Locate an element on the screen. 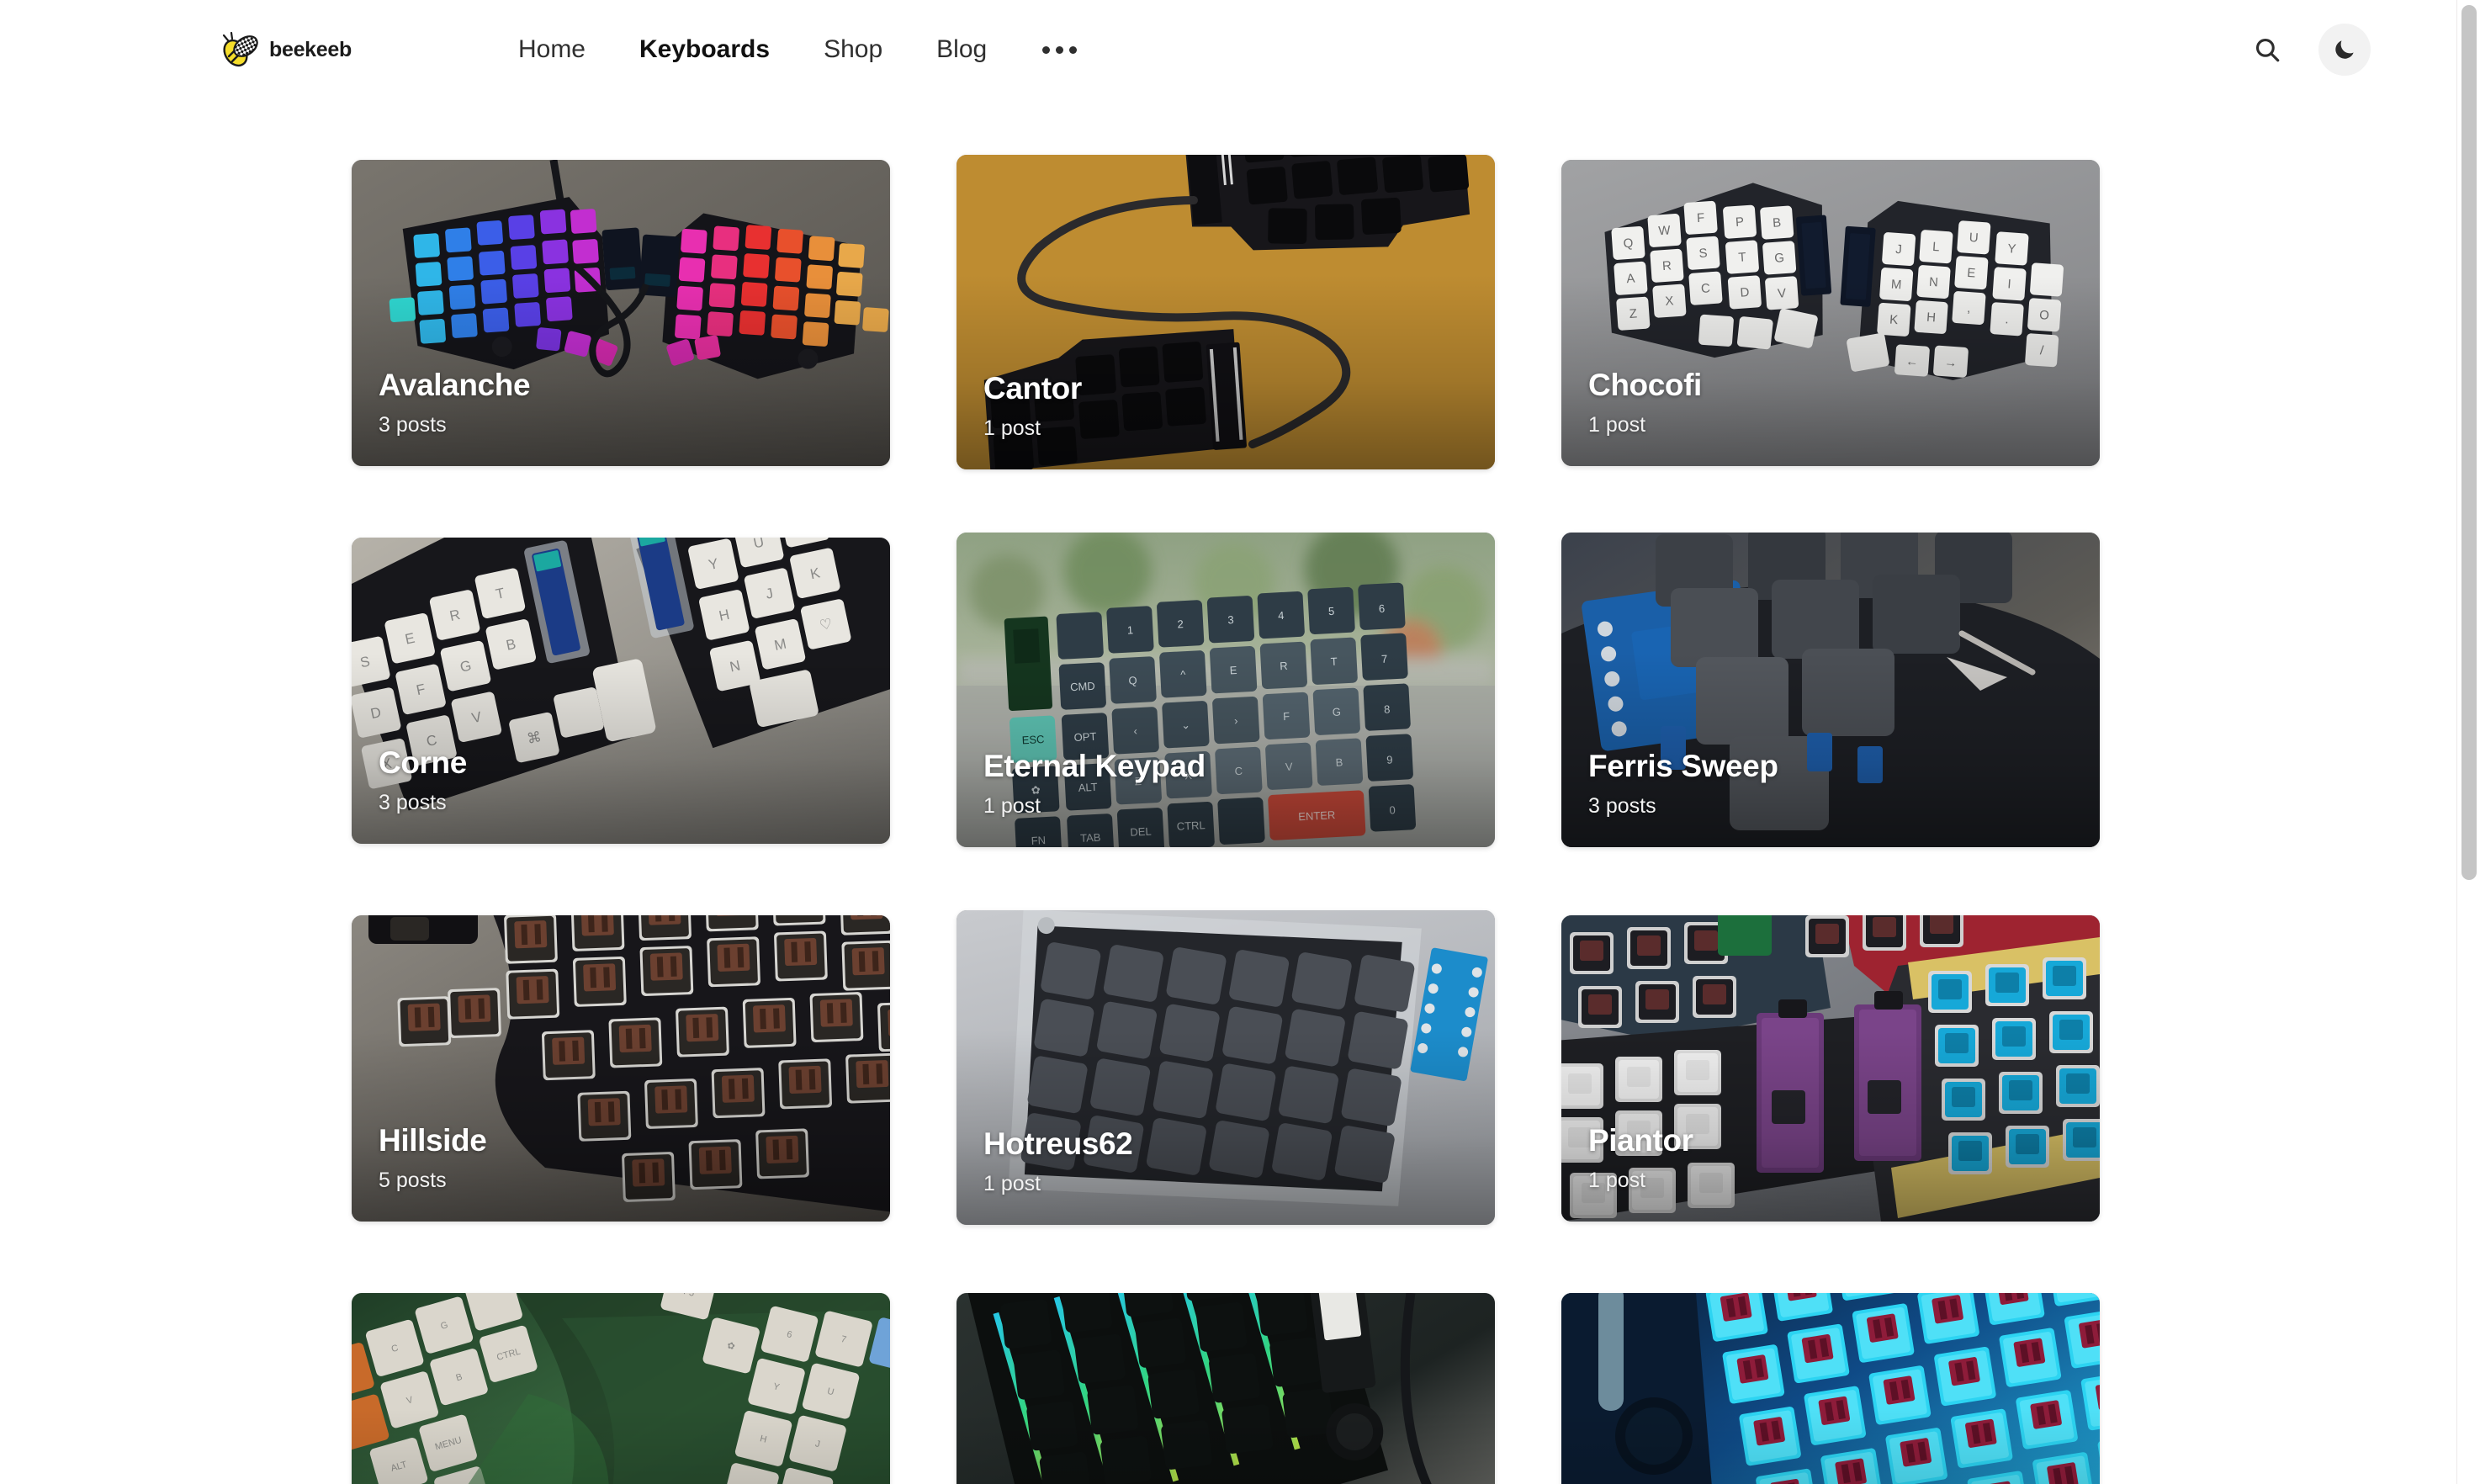 This screenshot has width=2480, height=1484. brand-logo-link: beekeeb is located at coordinates (283, 50).